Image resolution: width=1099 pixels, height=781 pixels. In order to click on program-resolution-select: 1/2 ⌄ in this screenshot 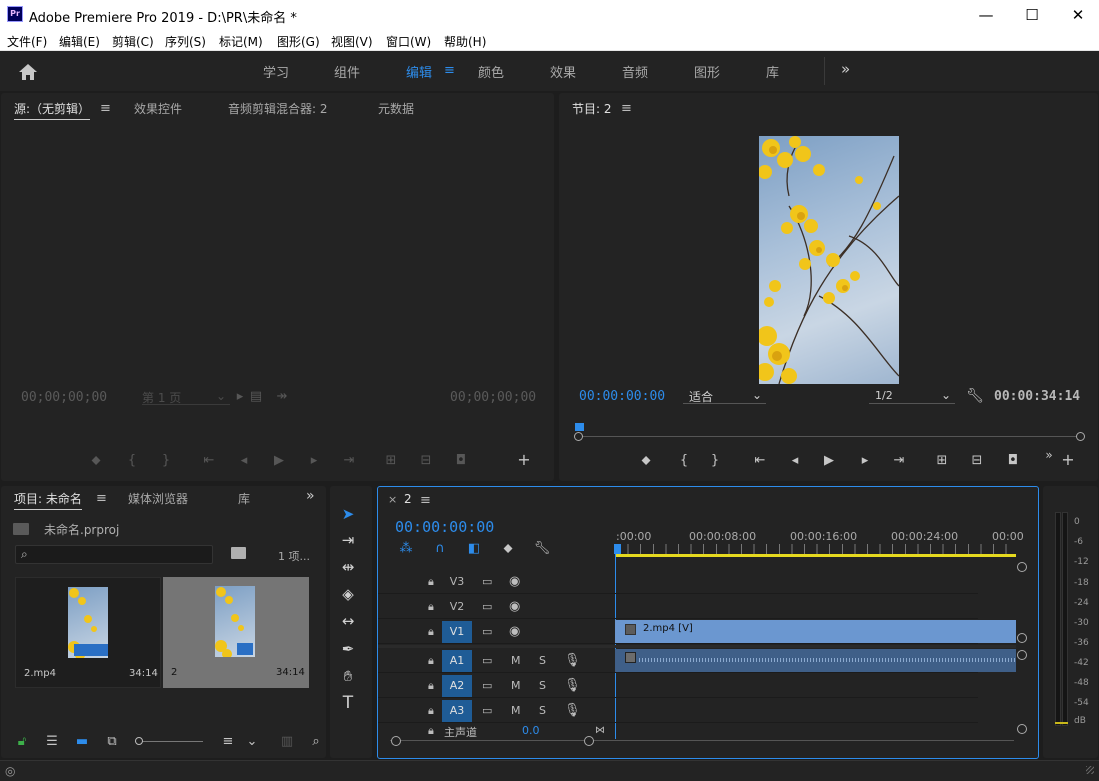, I will do `click(912, 396)`.